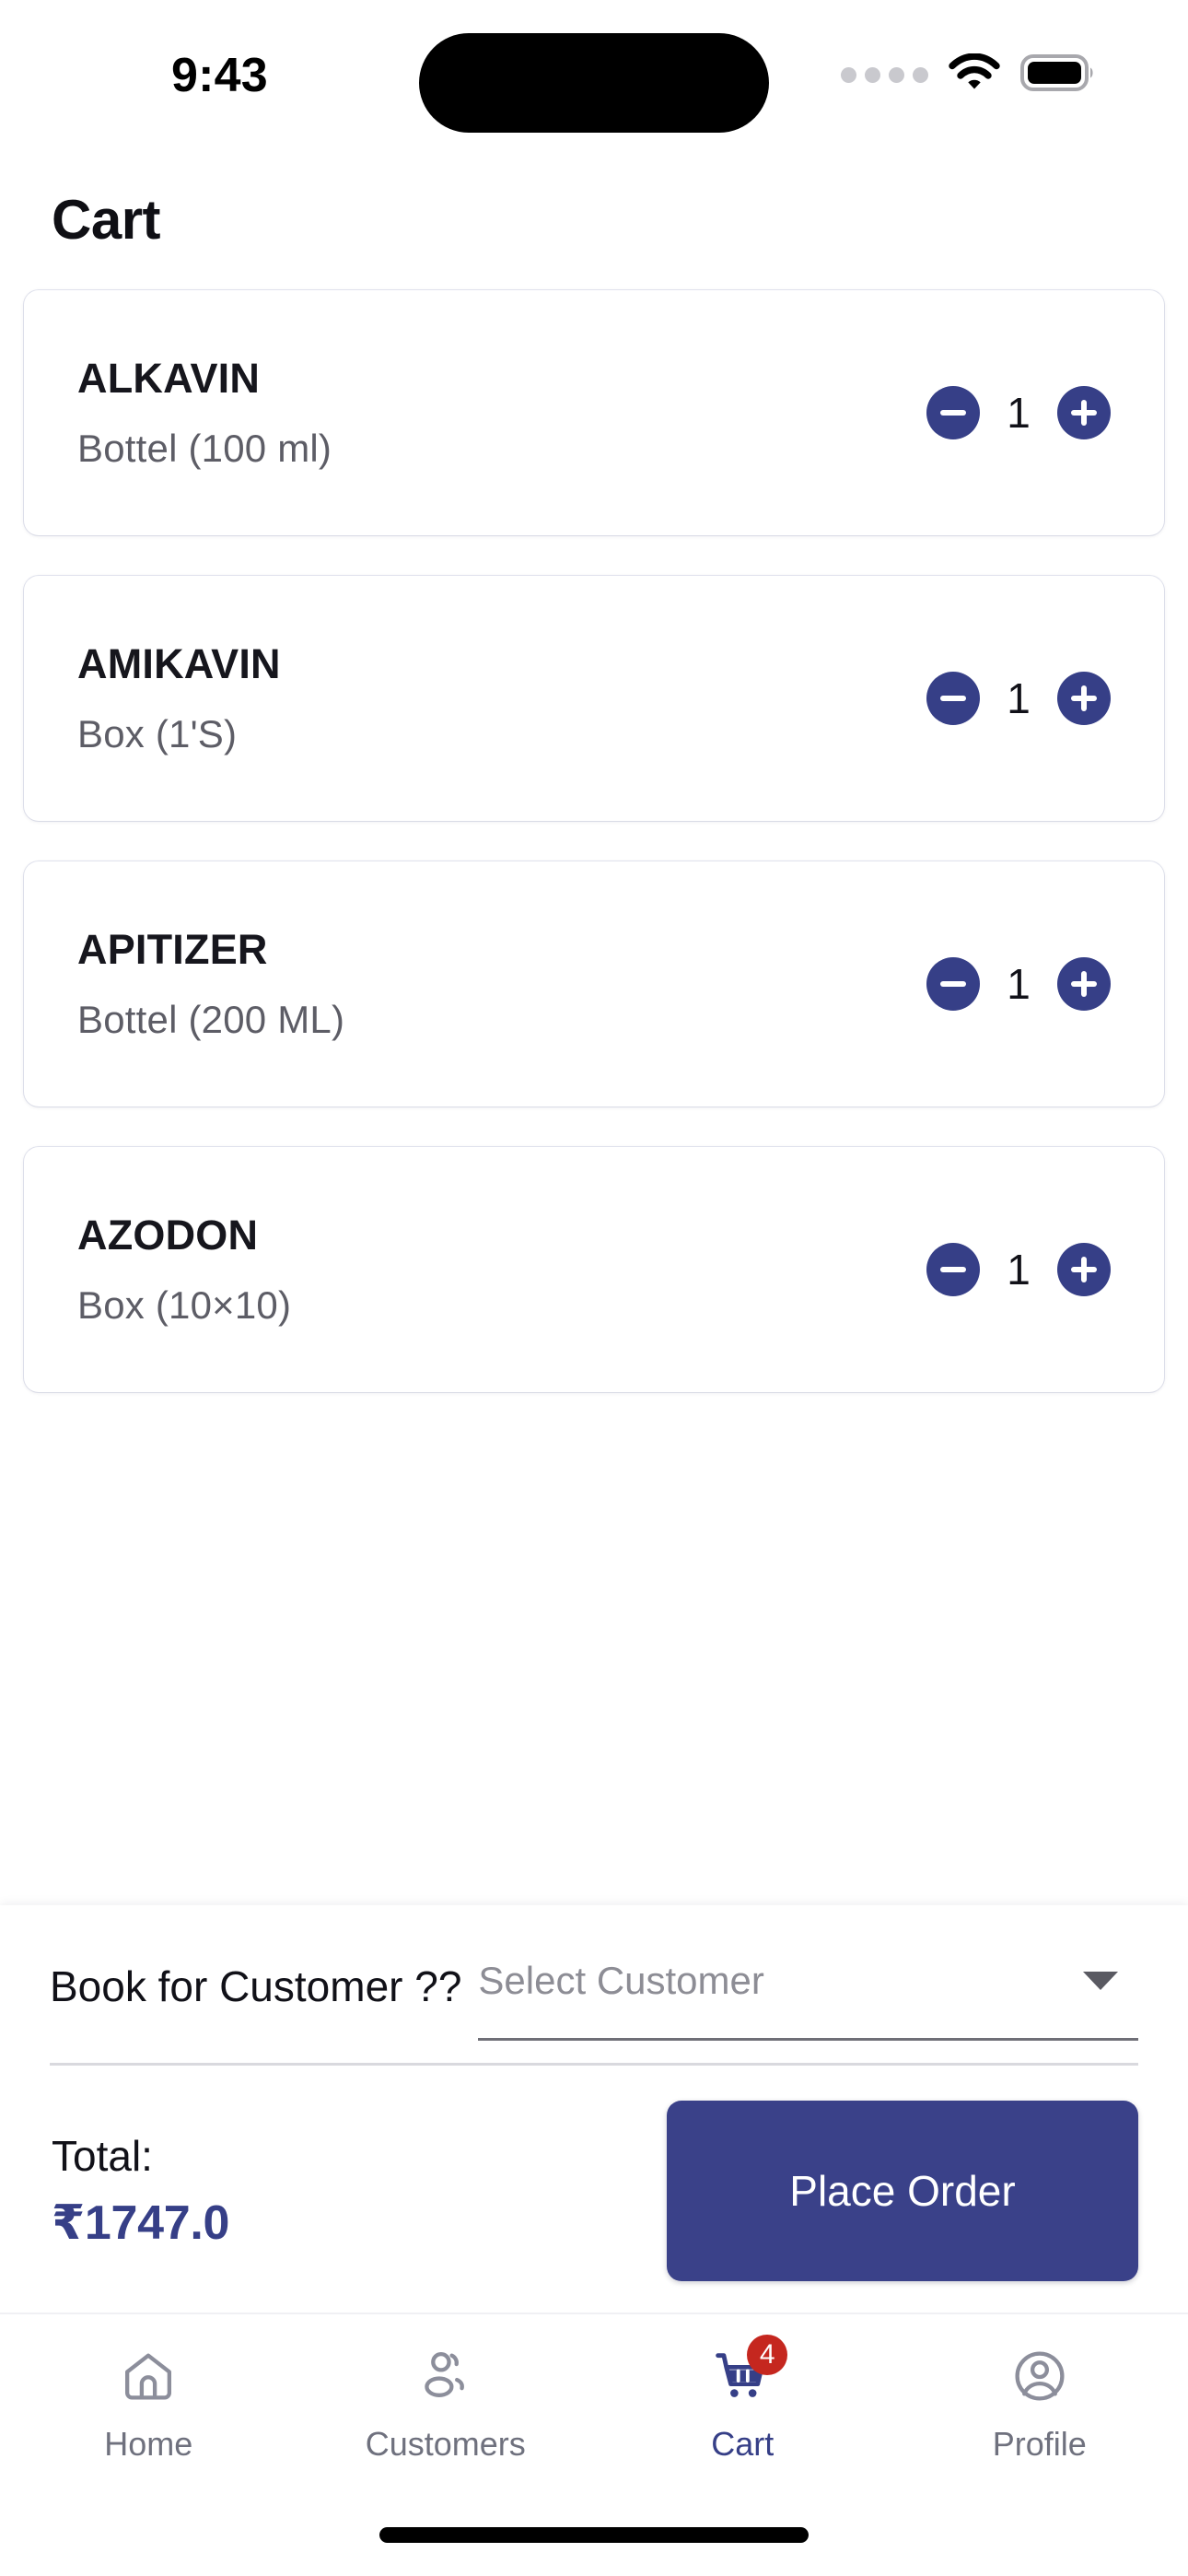 Image resolution: width=1188 pixels, height=2576 pixels. I want to click on status-bar: 9:43, so click(594, 80).